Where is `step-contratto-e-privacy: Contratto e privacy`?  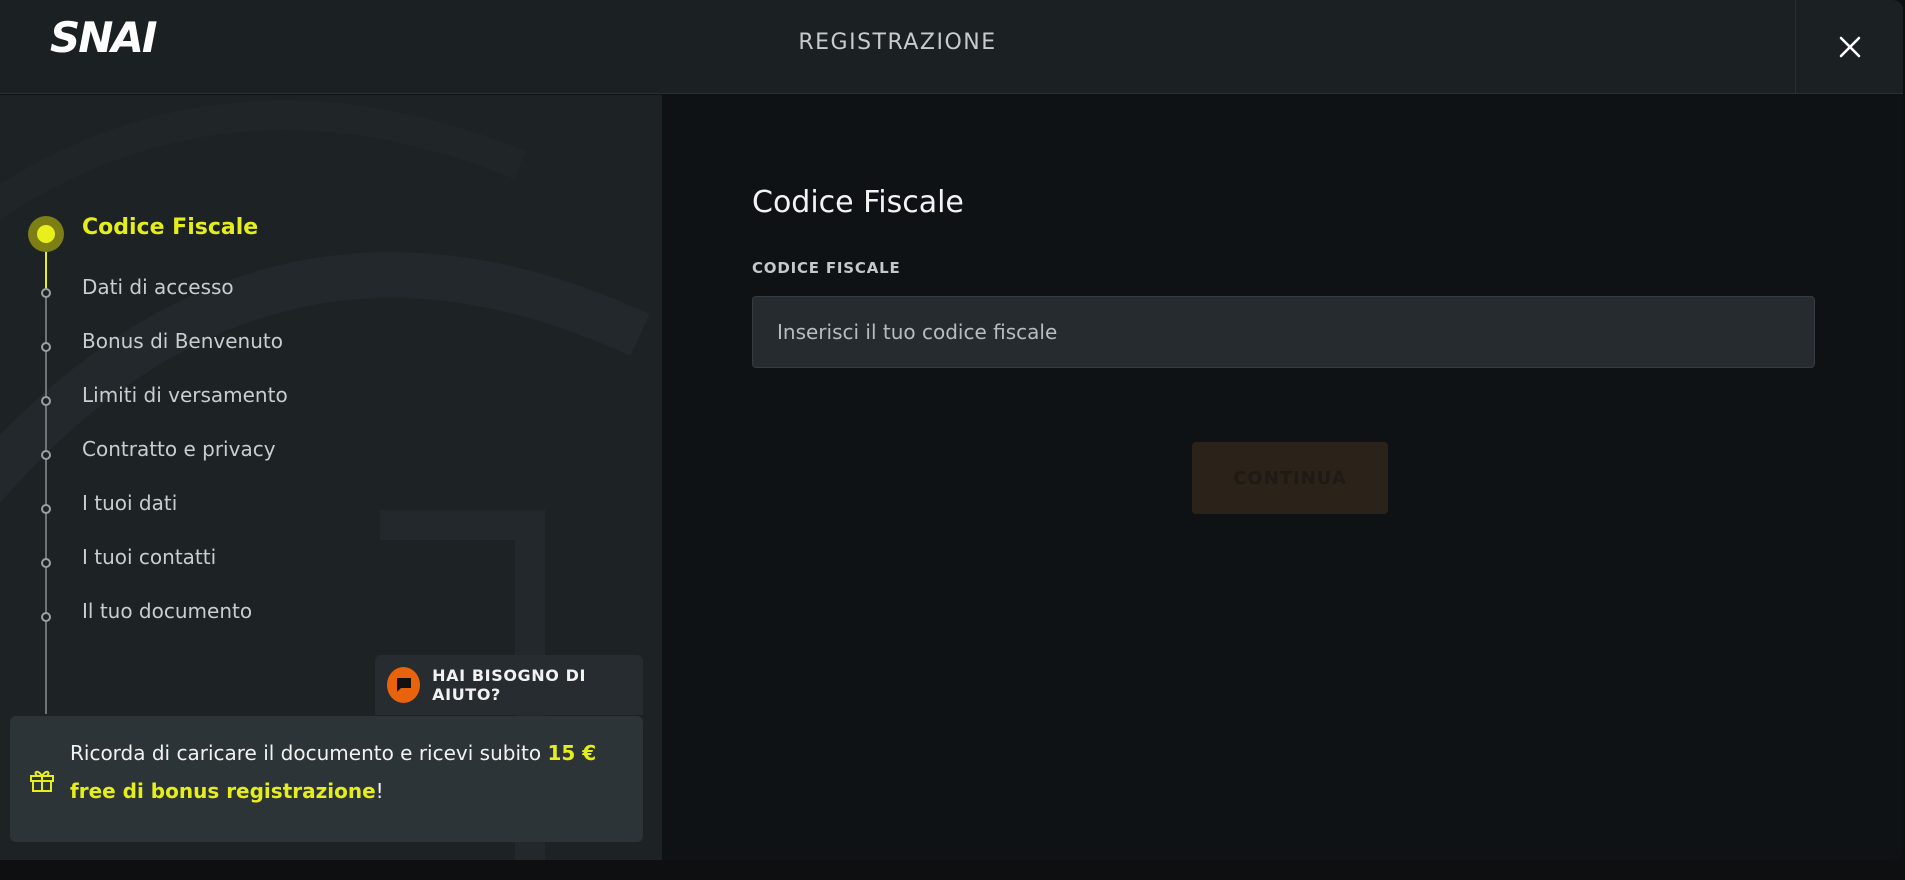
step-contratto-e-privacy: Contratto e privacy is located at coordinates (179, 449).